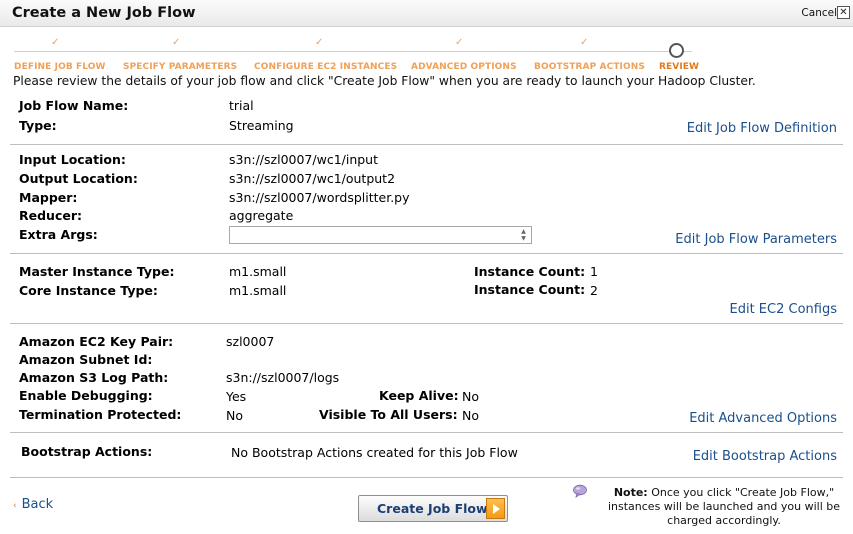 Image resolution: width=853 pixels, height=534 pixels. I want to click on mapper-label: Mapper:, so click(48, 197).